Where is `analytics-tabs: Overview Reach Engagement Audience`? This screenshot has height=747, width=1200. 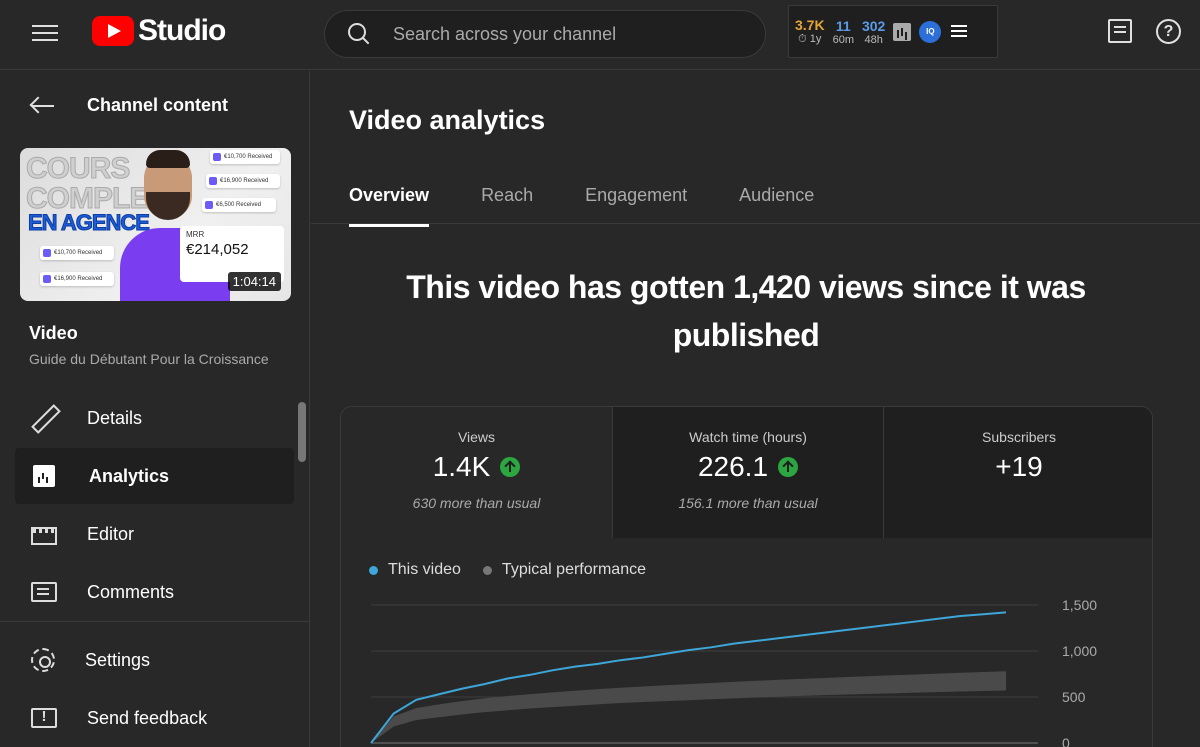
analytics-tabs: Overview Reach Engagement Audience is located at coordinates (607, 206).